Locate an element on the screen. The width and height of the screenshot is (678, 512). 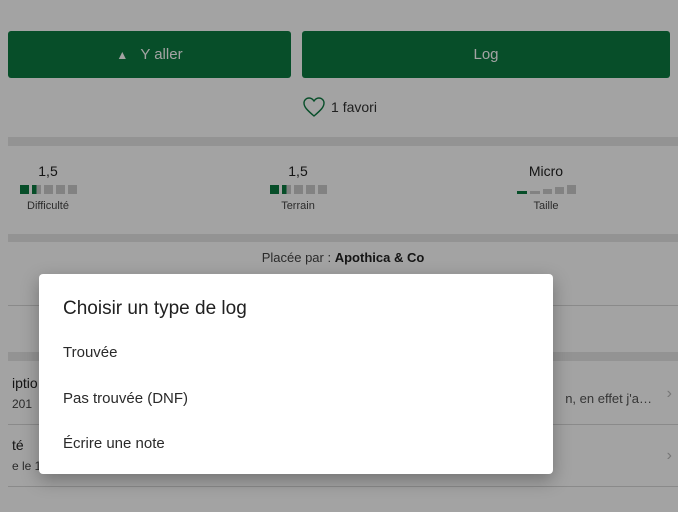
option-dnf: Pas trouvée (DNF) is located at coordinates (125, 398).